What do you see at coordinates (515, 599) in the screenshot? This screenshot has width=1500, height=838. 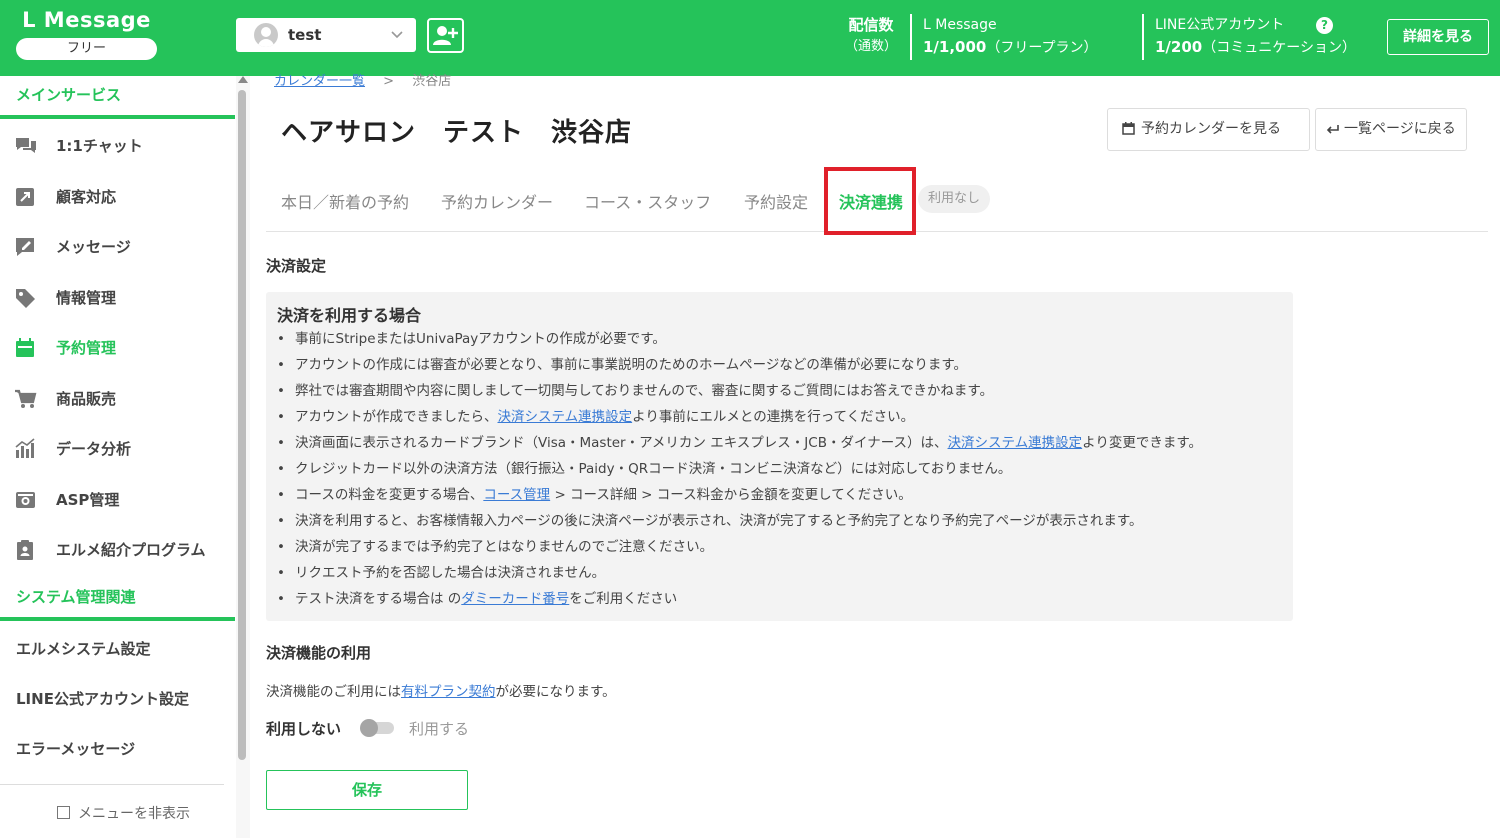 I see `dummy-card-link: ダミーカード番号` at bounding box center [515, 599].